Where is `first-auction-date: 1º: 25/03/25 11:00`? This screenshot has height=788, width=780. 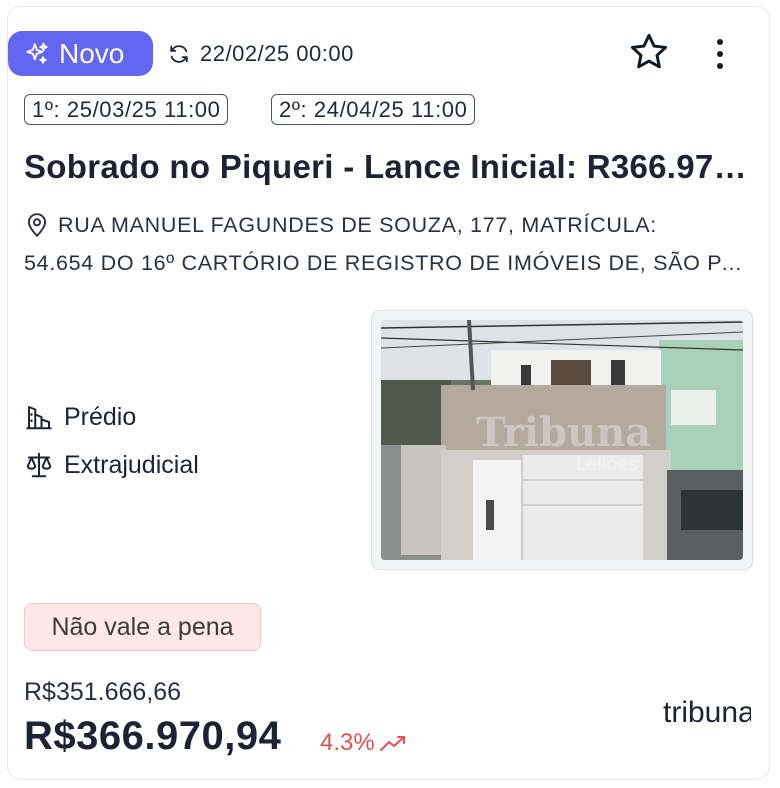
first-auction-date: 1º: 25/03/25 11:00 is located at coordinates (126, 109).